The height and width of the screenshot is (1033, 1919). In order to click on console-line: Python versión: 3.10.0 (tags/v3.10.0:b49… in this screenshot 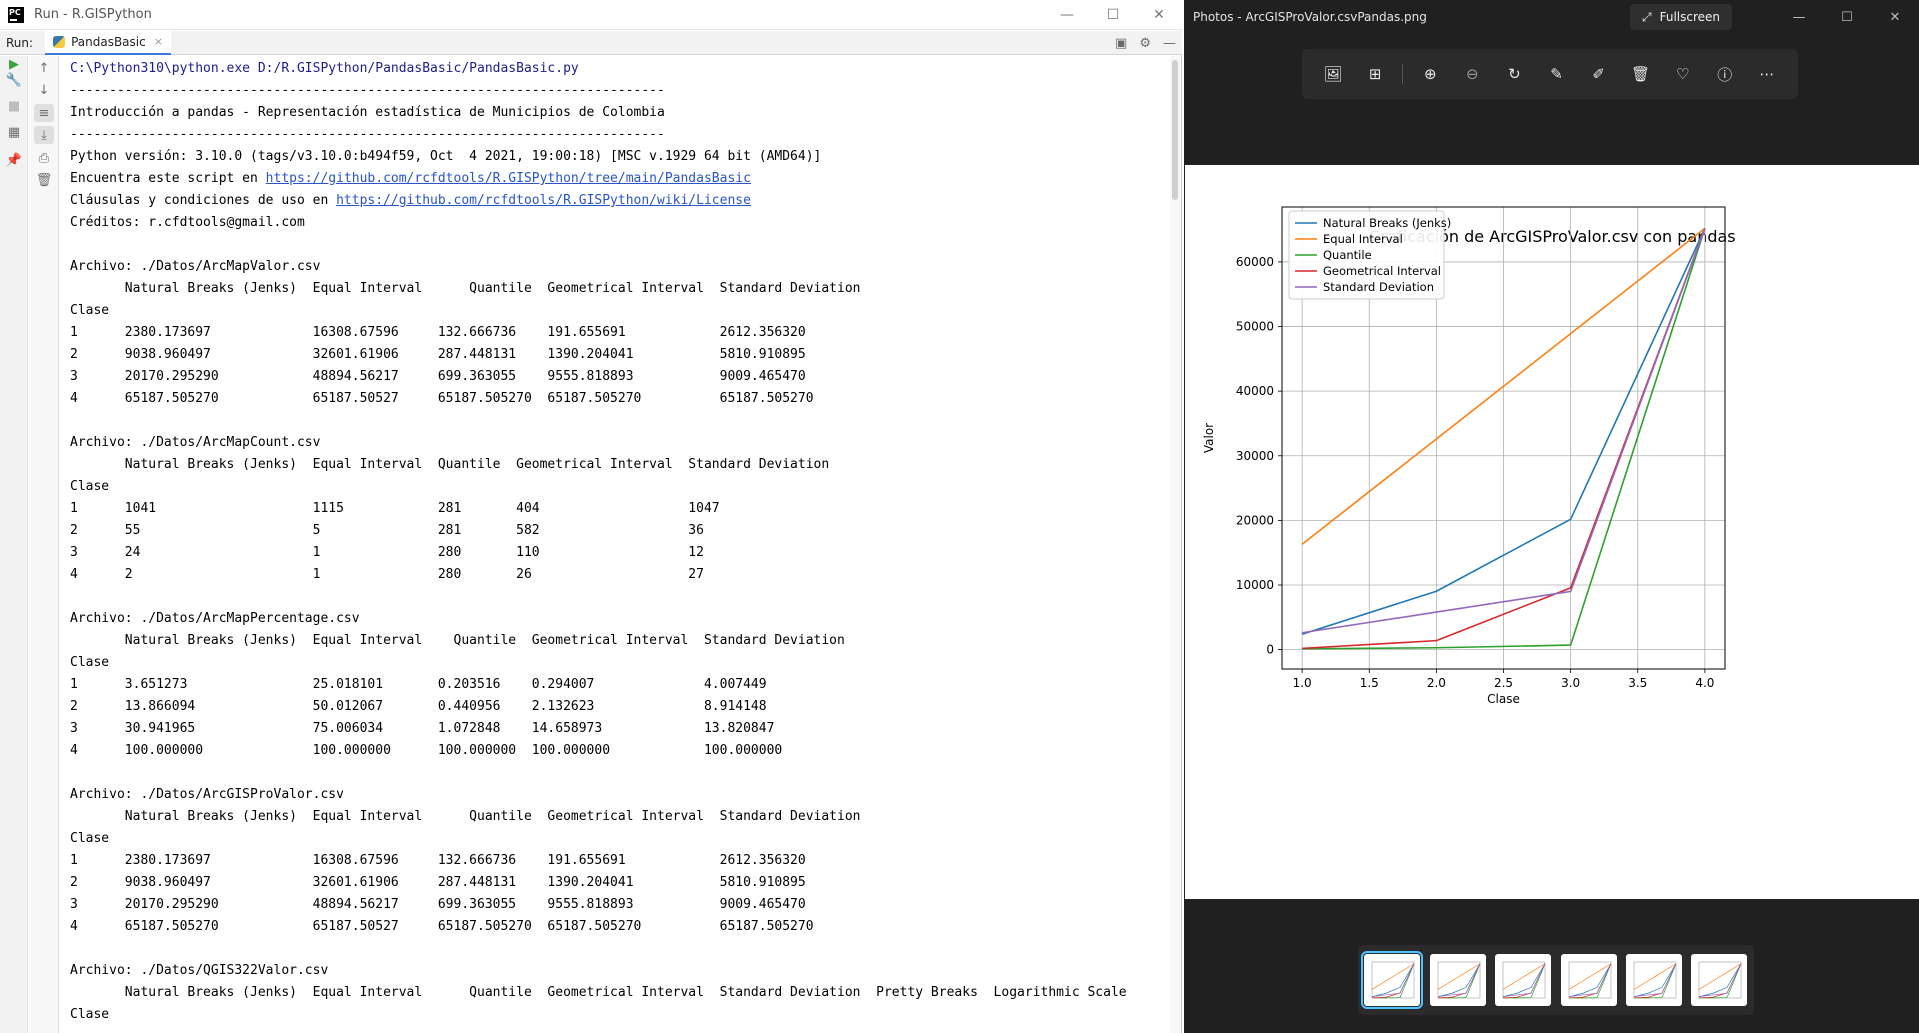, I will do `click(446, 156)`.